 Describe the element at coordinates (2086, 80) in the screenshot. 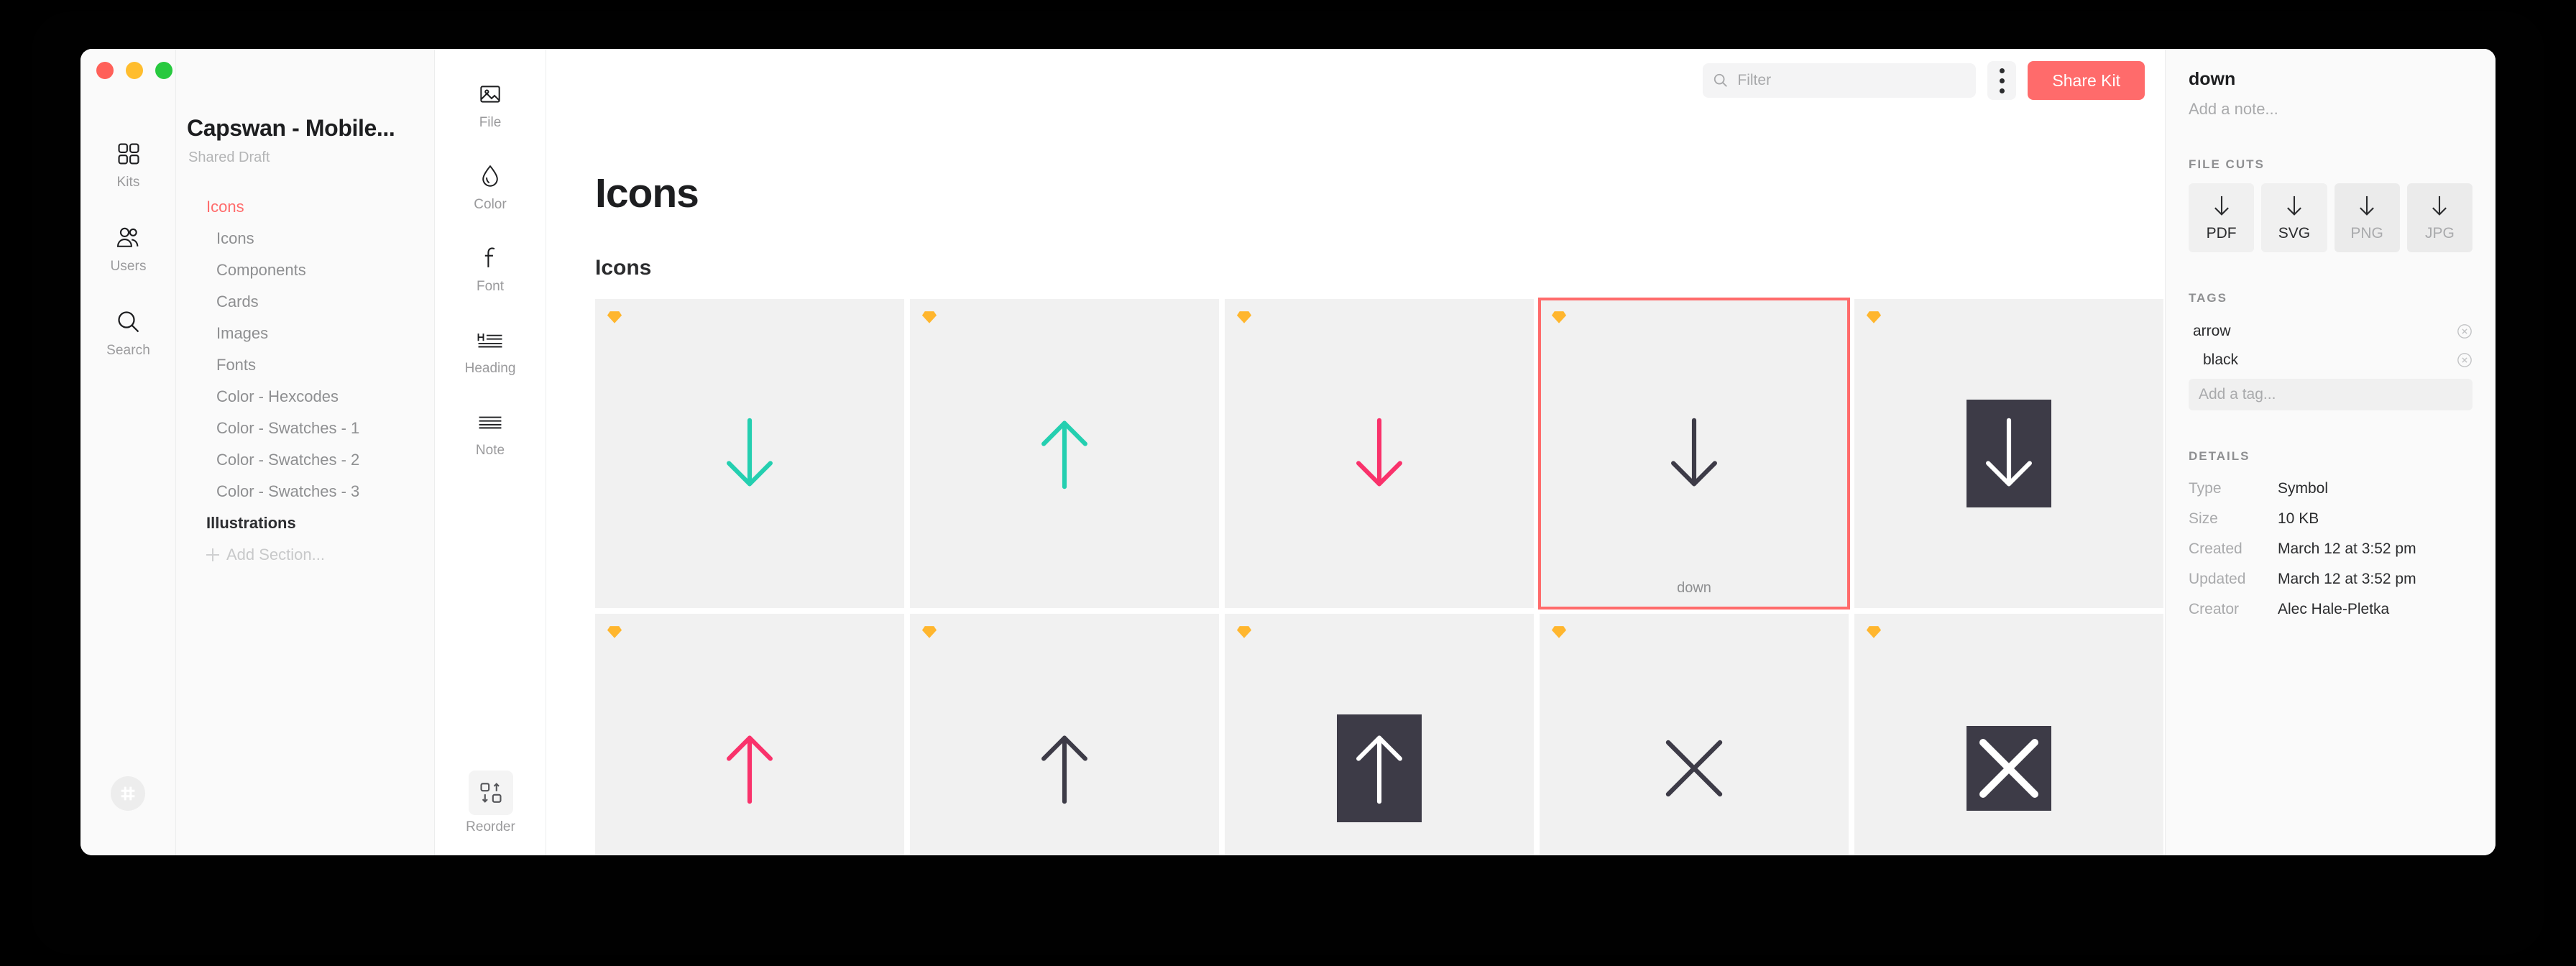

I see `share-kit-button: Share Kit` at that location.